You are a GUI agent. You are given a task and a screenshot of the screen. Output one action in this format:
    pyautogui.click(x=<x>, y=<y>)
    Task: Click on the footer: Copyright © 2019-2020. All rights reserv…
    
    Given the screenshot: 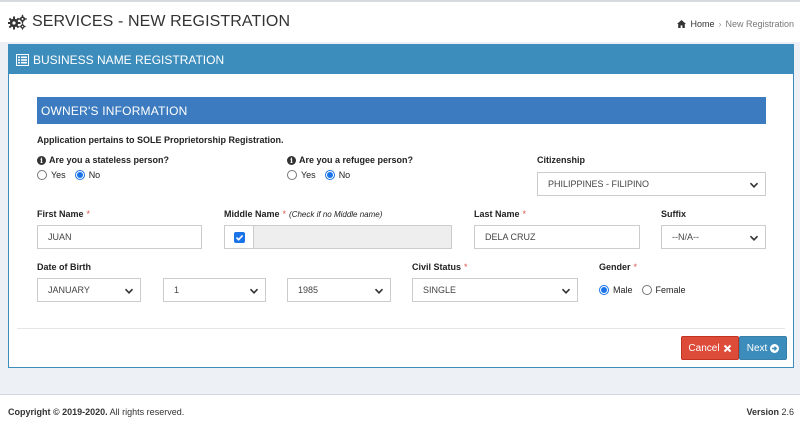 What is the action you would take?
    pyautogui.click(x=400, y=411)
    